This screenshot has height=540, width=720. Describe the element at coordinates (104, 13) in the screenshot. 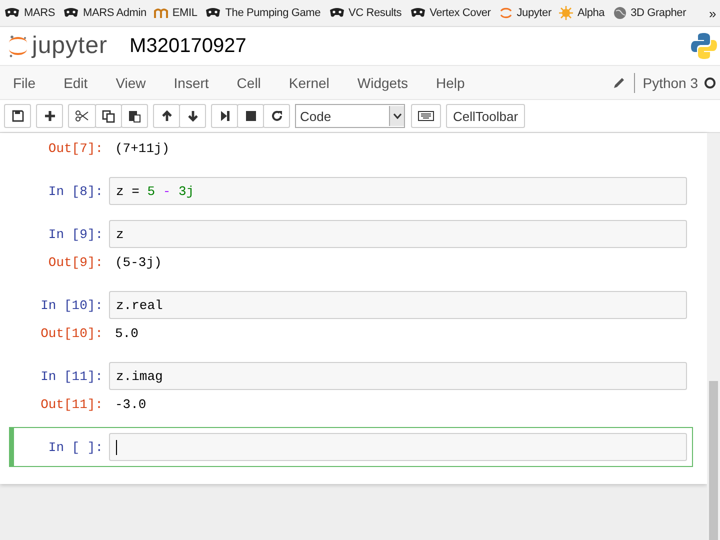

I see `bookmark-link: MARS Admin` at that location.